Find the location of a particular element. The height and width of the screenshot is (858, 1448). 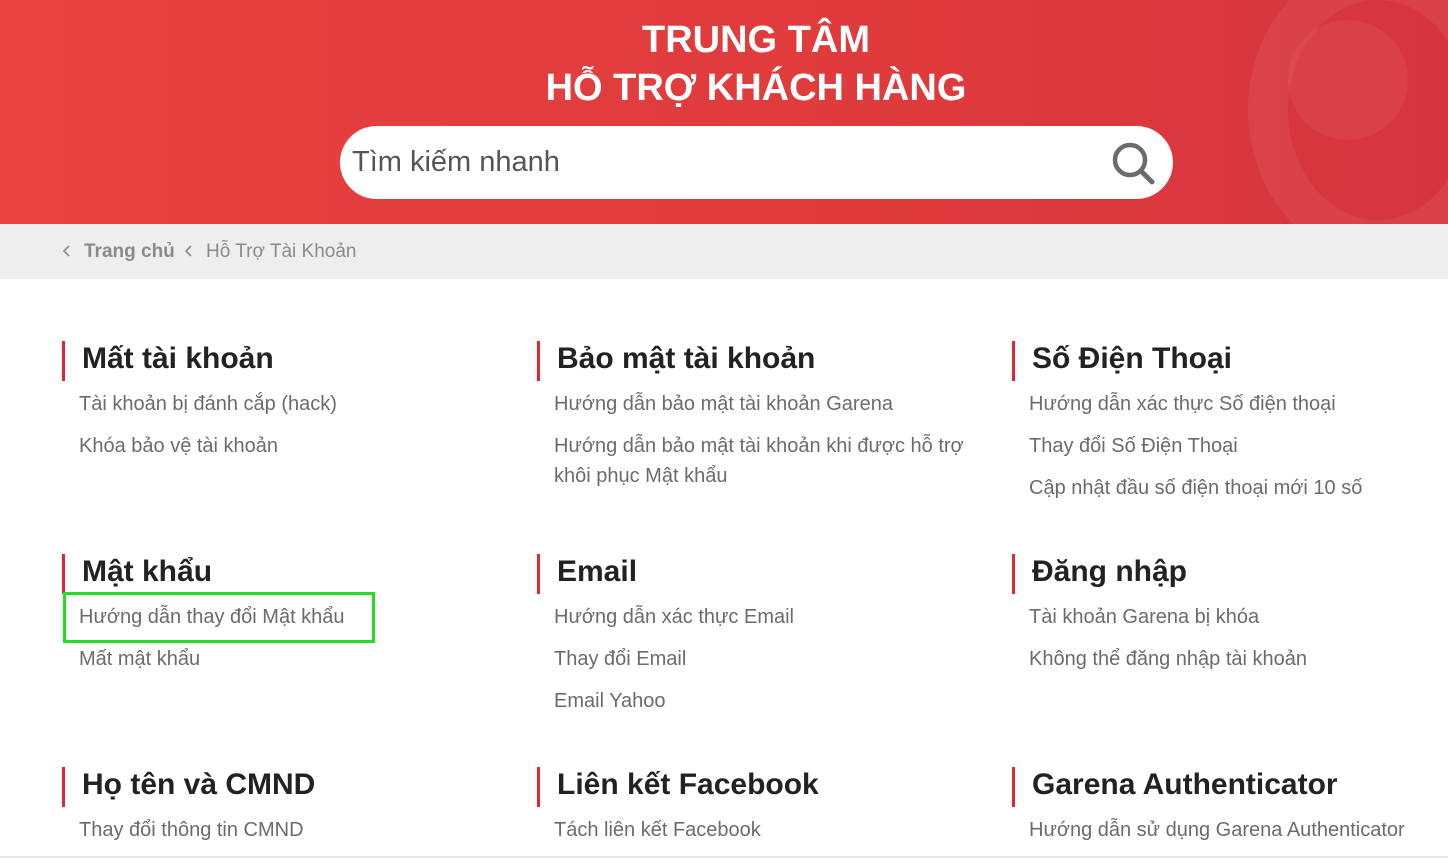

link-verify-email: Hướng dẫn xác thực Email is located at coordinates (765, 617).